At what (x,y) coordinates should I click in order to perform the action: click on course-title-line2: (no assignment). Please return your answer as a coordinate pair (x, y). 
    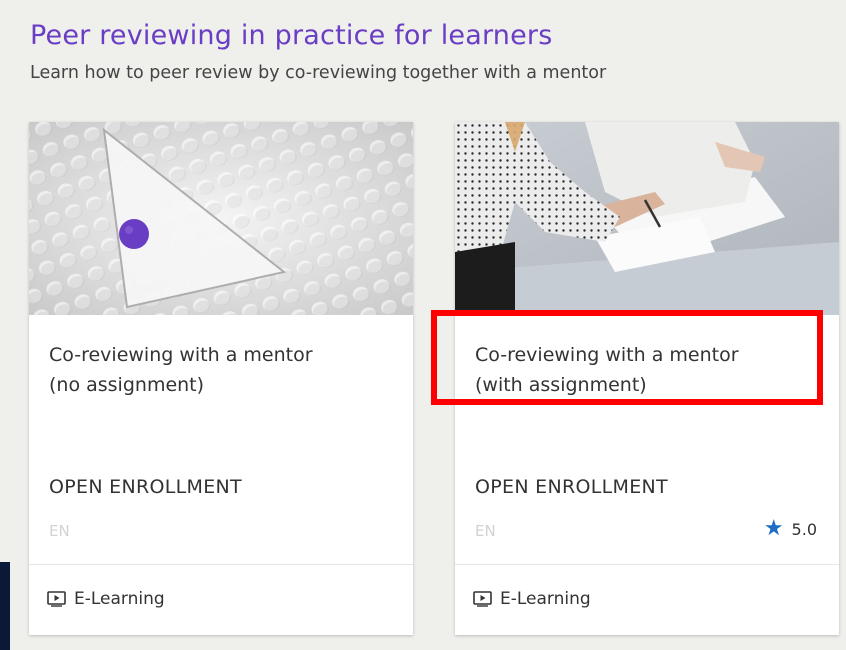
    Looking at the image, I should click on (127, 385).